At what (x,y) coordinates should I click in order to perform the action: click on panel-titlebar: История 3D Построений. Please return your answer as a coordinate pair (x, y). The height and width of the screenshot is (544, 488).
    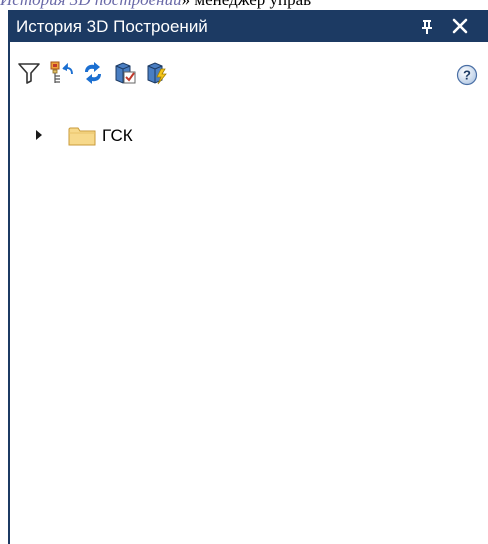
    Looking at the image, I should click on (249, 26).